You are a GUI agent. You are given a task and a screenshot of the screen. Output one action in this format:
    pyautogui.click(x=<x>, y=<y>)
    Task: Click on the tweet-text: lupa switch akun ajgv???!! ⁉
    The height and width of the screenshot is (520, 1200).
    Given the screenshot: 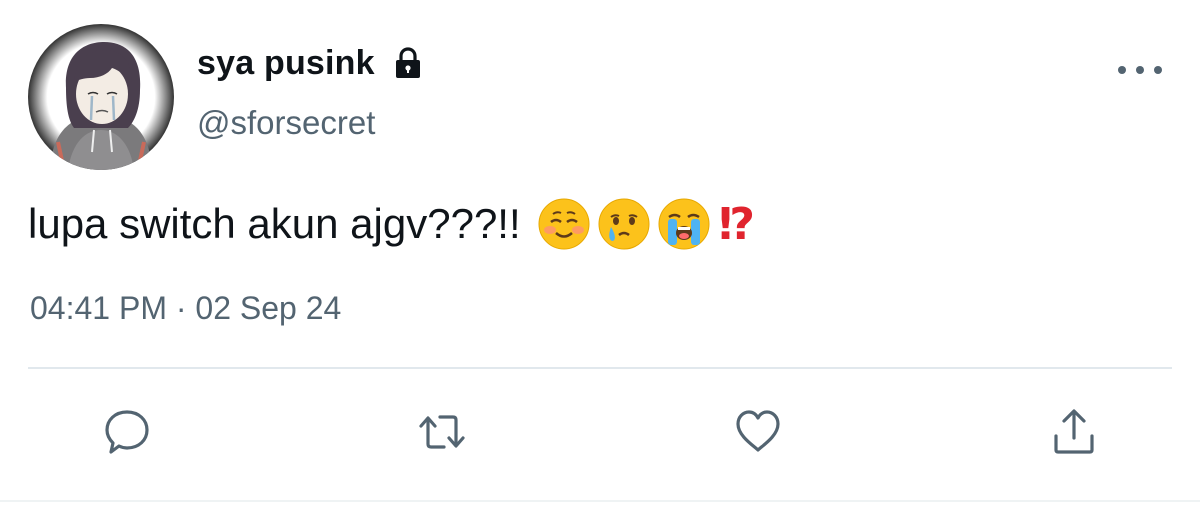 What is the action you would take?
    pyautogui.click(x=391, y=224)
    